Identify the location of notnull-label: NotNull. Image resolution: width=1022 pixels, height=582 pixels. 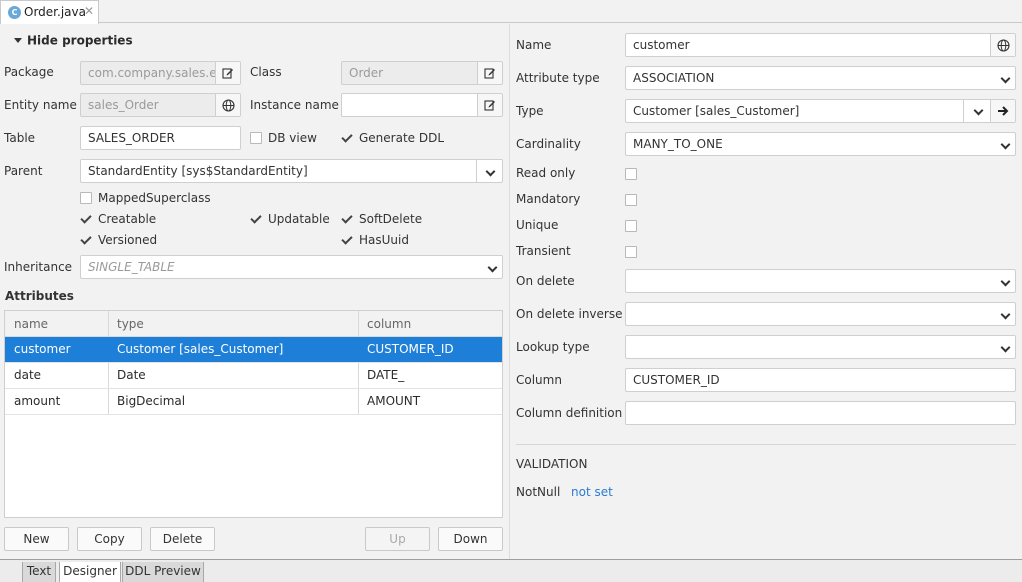
(538, 492).